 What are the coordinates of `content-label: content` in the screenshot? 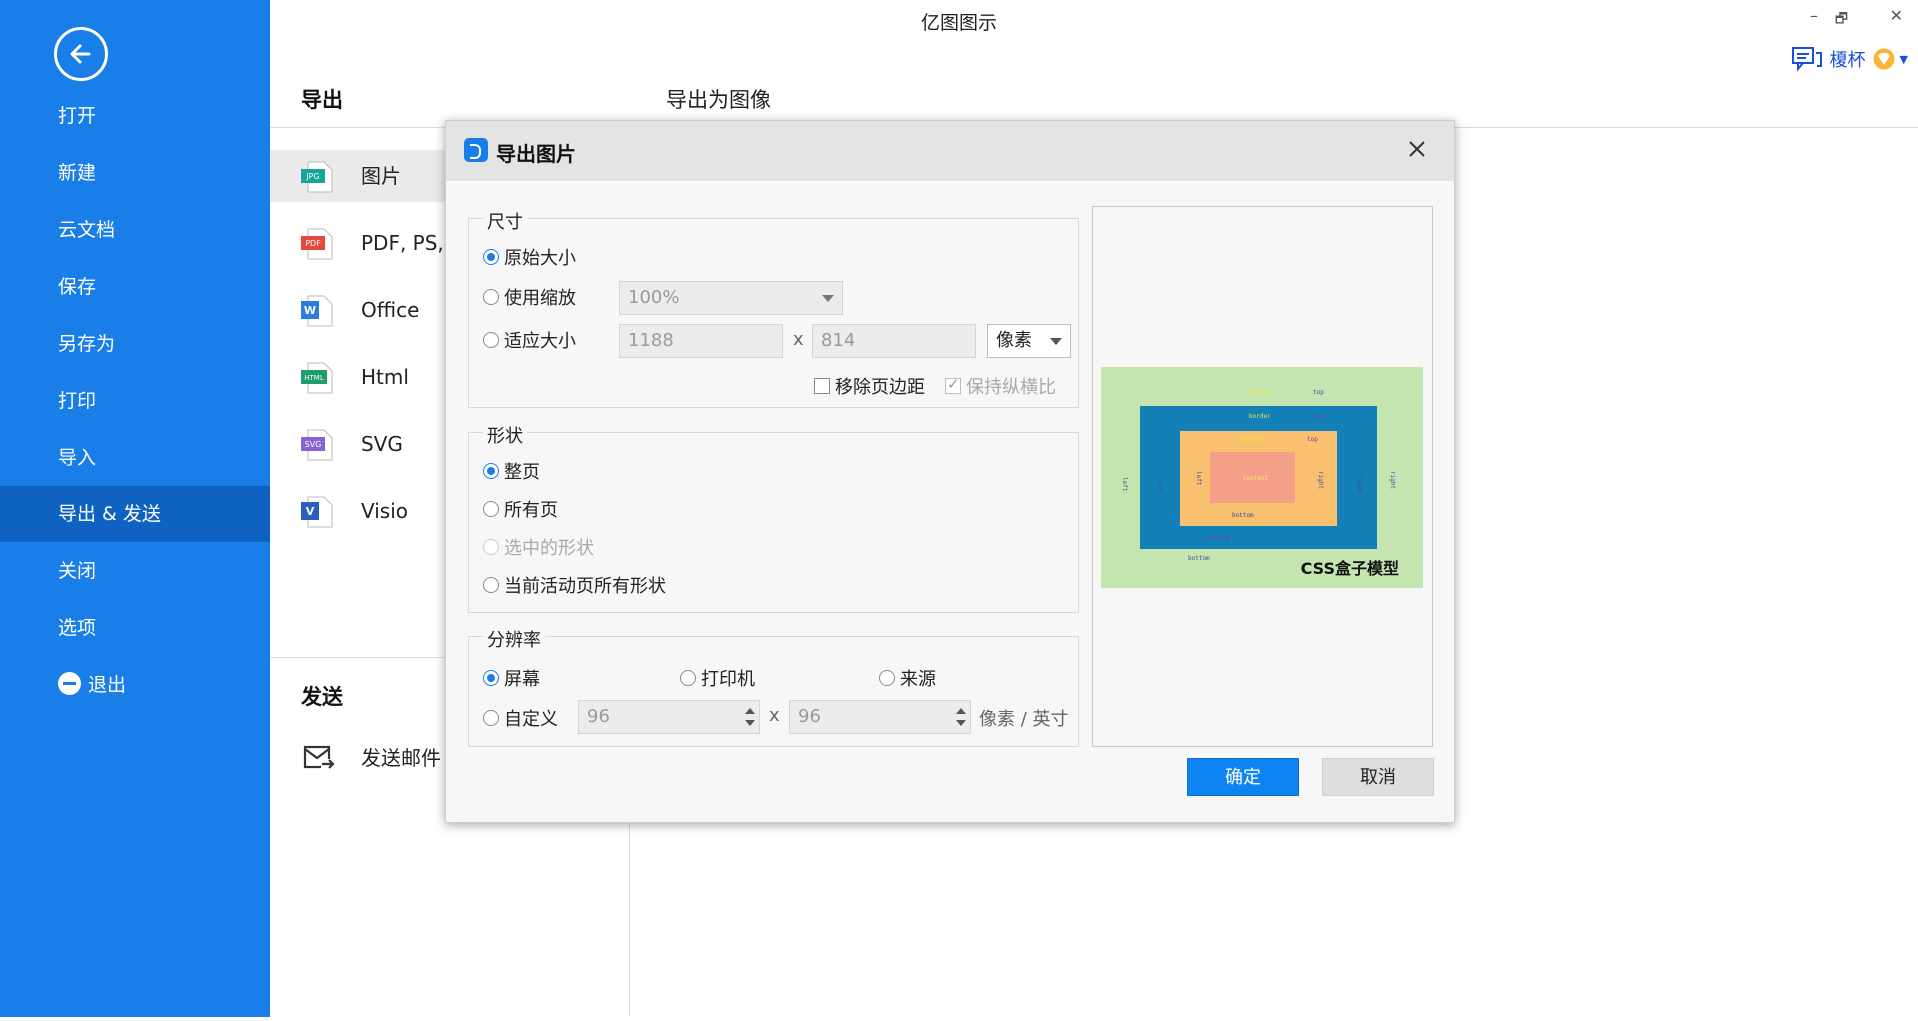 It's located at (1256, 478).